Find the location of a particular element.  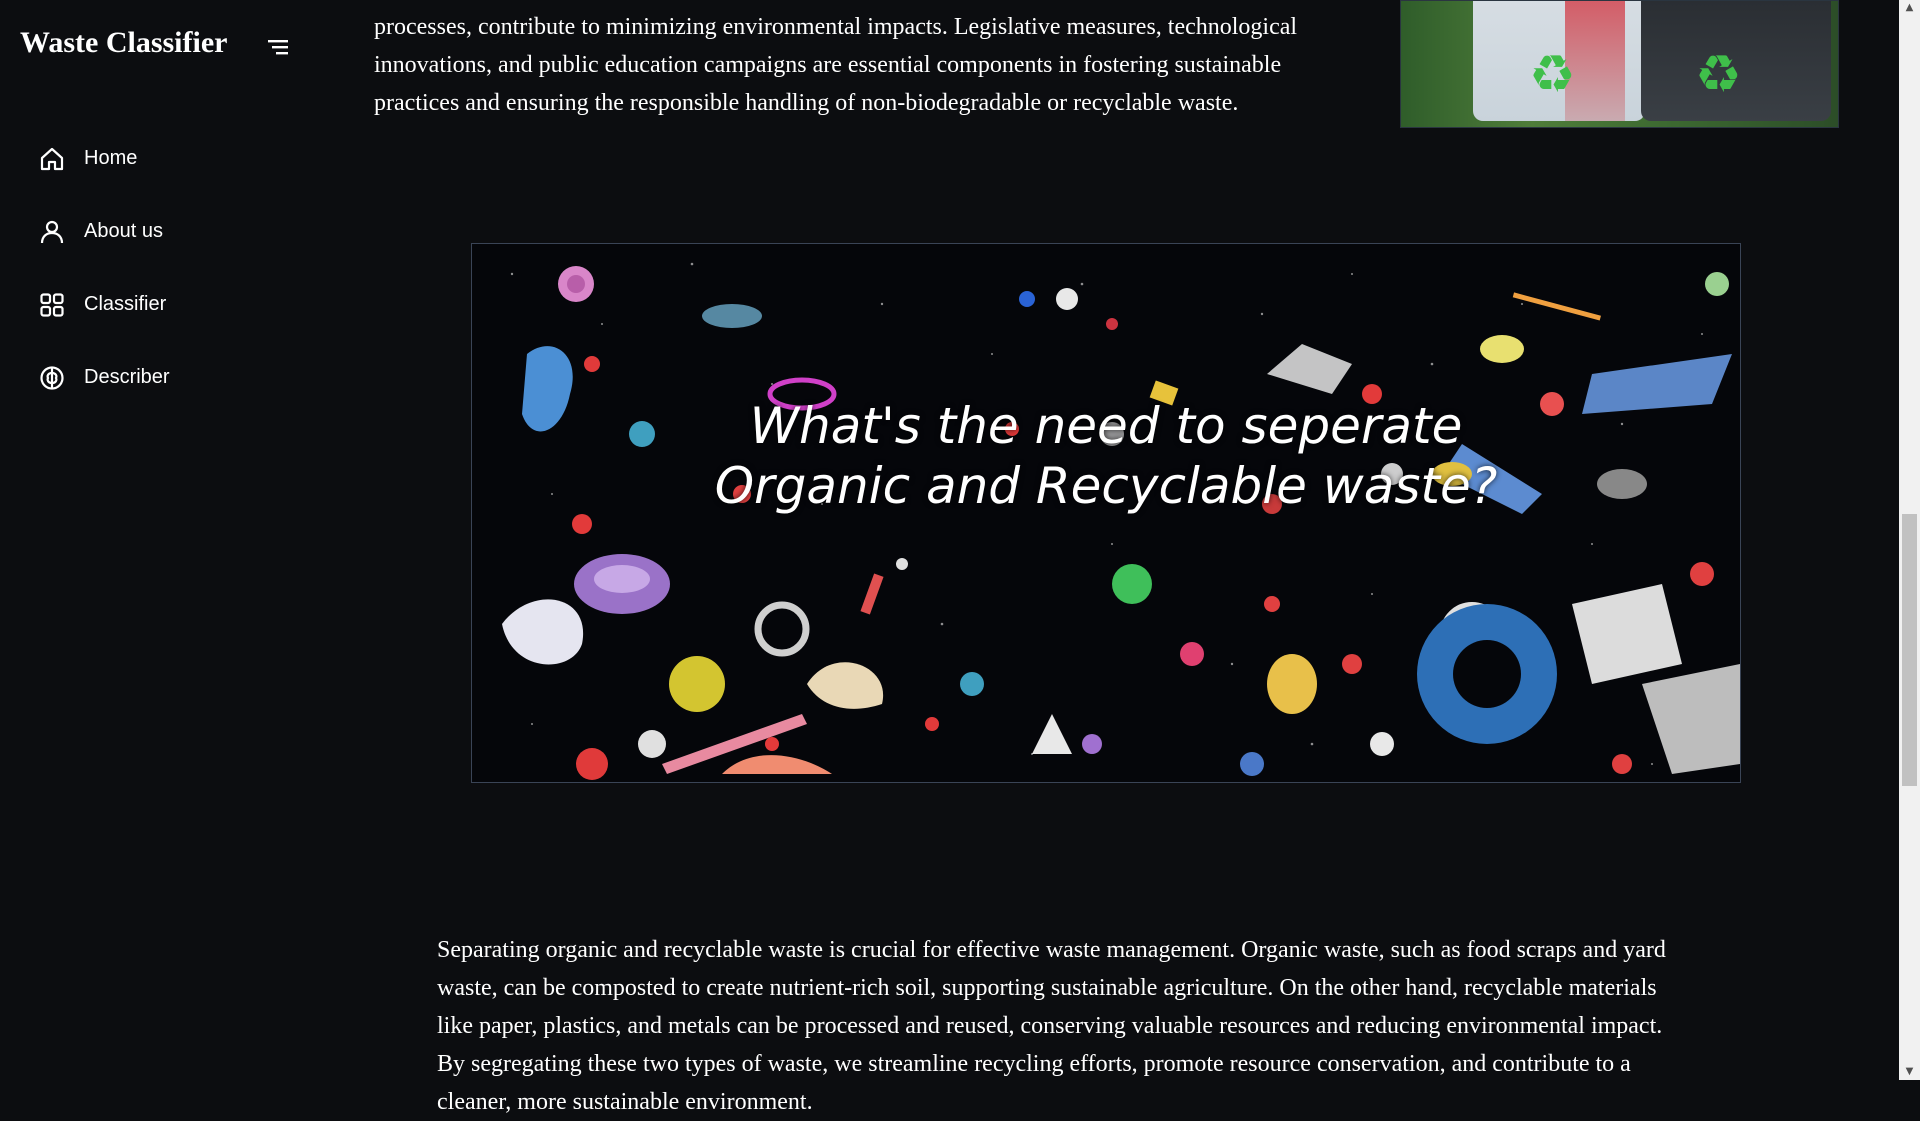

sidebar-nav: Home About us Classifier Describer is located at coordinates (104, 268).